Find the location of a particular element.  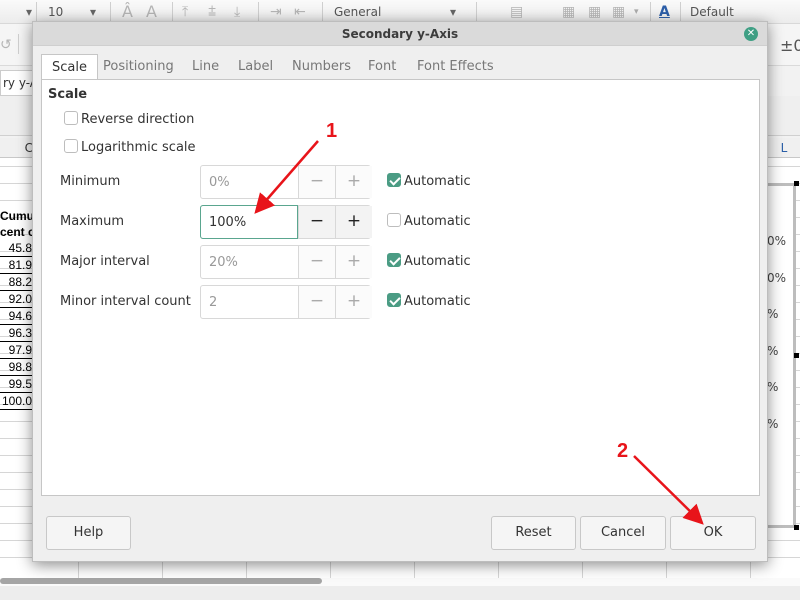

maximum-automatic-checkbox: Automatic is located at coordinates (429, 222).